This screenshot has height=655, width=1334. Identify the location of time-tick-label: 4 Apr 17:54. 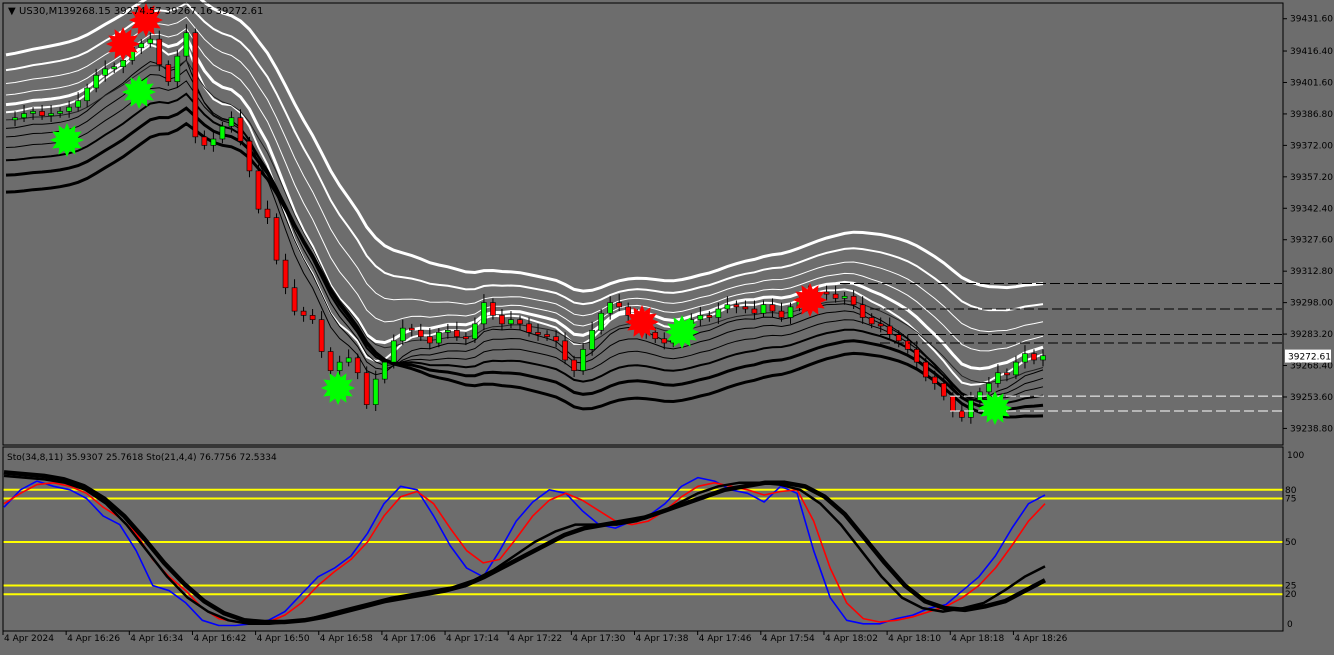
(788, 639).